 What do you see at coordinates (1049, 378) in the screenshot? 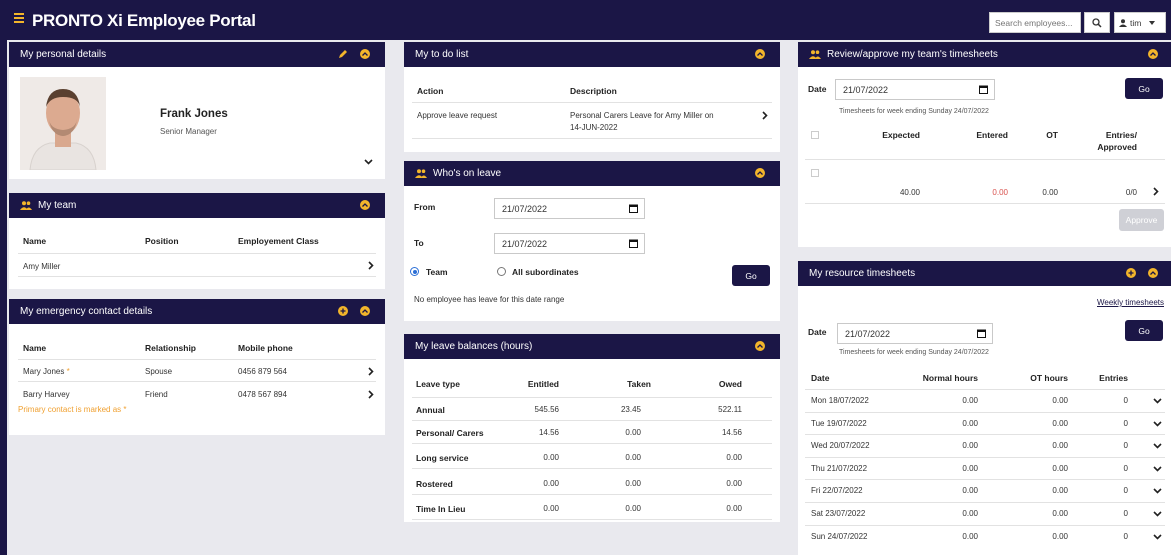
I see `column-header: OT hours` at bounding box center [1049, 378].